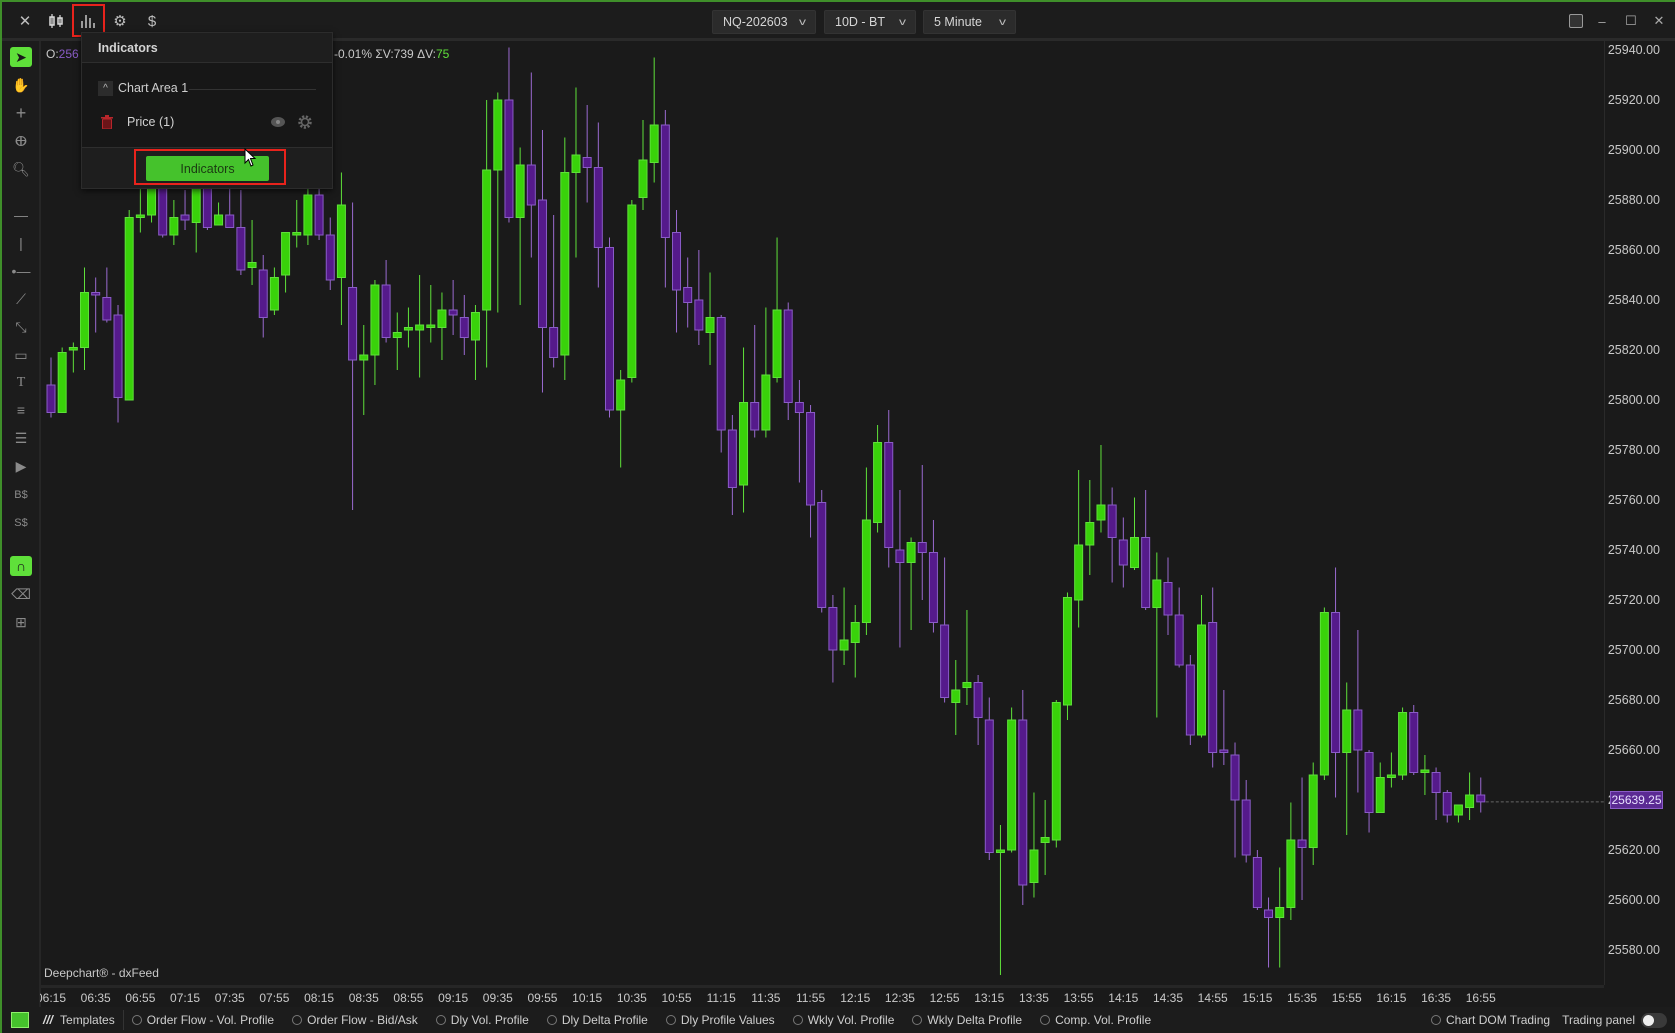 The image size is (1675, 1033). Describe the element at coordinates (967, 1020) in the screenshot. I see `template-option: Wkly Delta Profile` at that location.